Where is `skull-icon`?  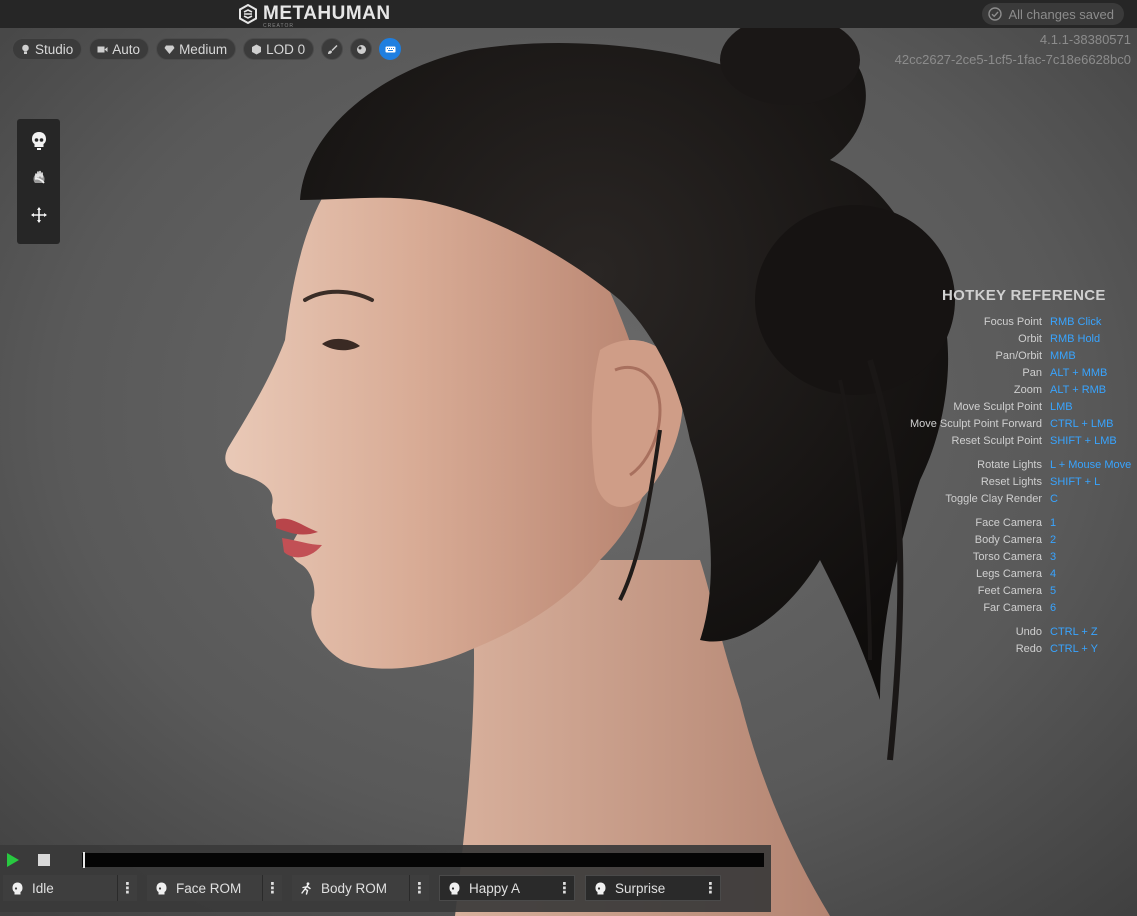
skull-icon is located at coordinates (38, 141).